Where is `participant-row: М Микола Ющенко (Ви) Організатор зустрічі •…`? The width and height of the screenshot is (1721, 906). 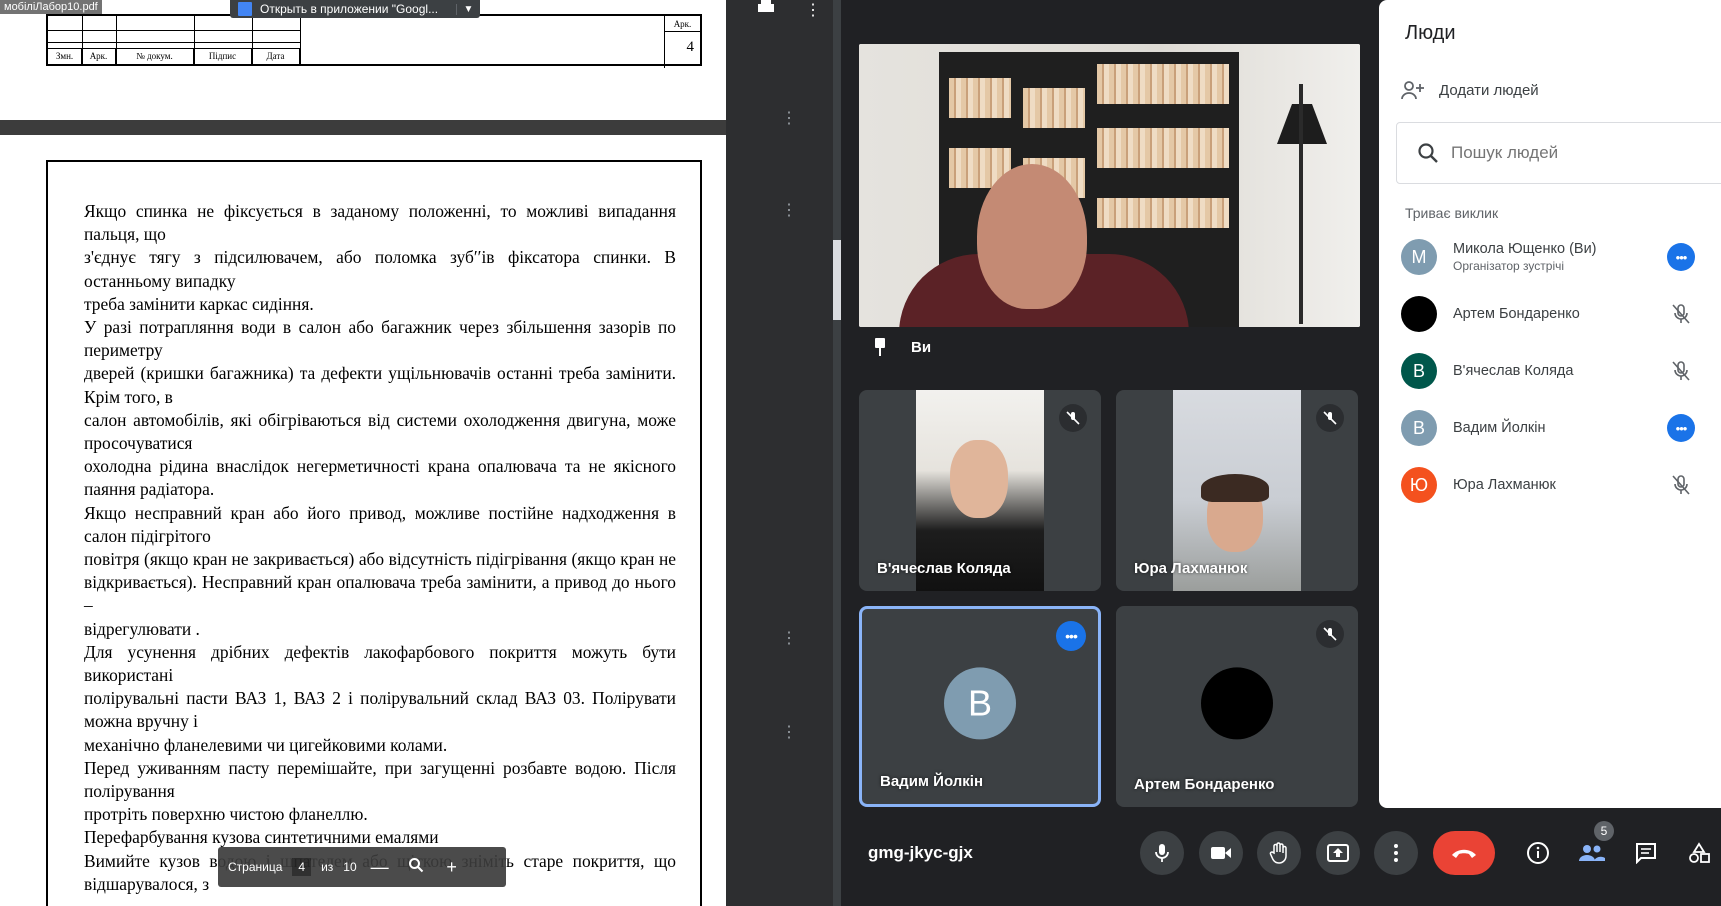 participant-row: М Микола Ющенко (Ви) Організатор зустрічі •… is located at coordinates (1550, 257).